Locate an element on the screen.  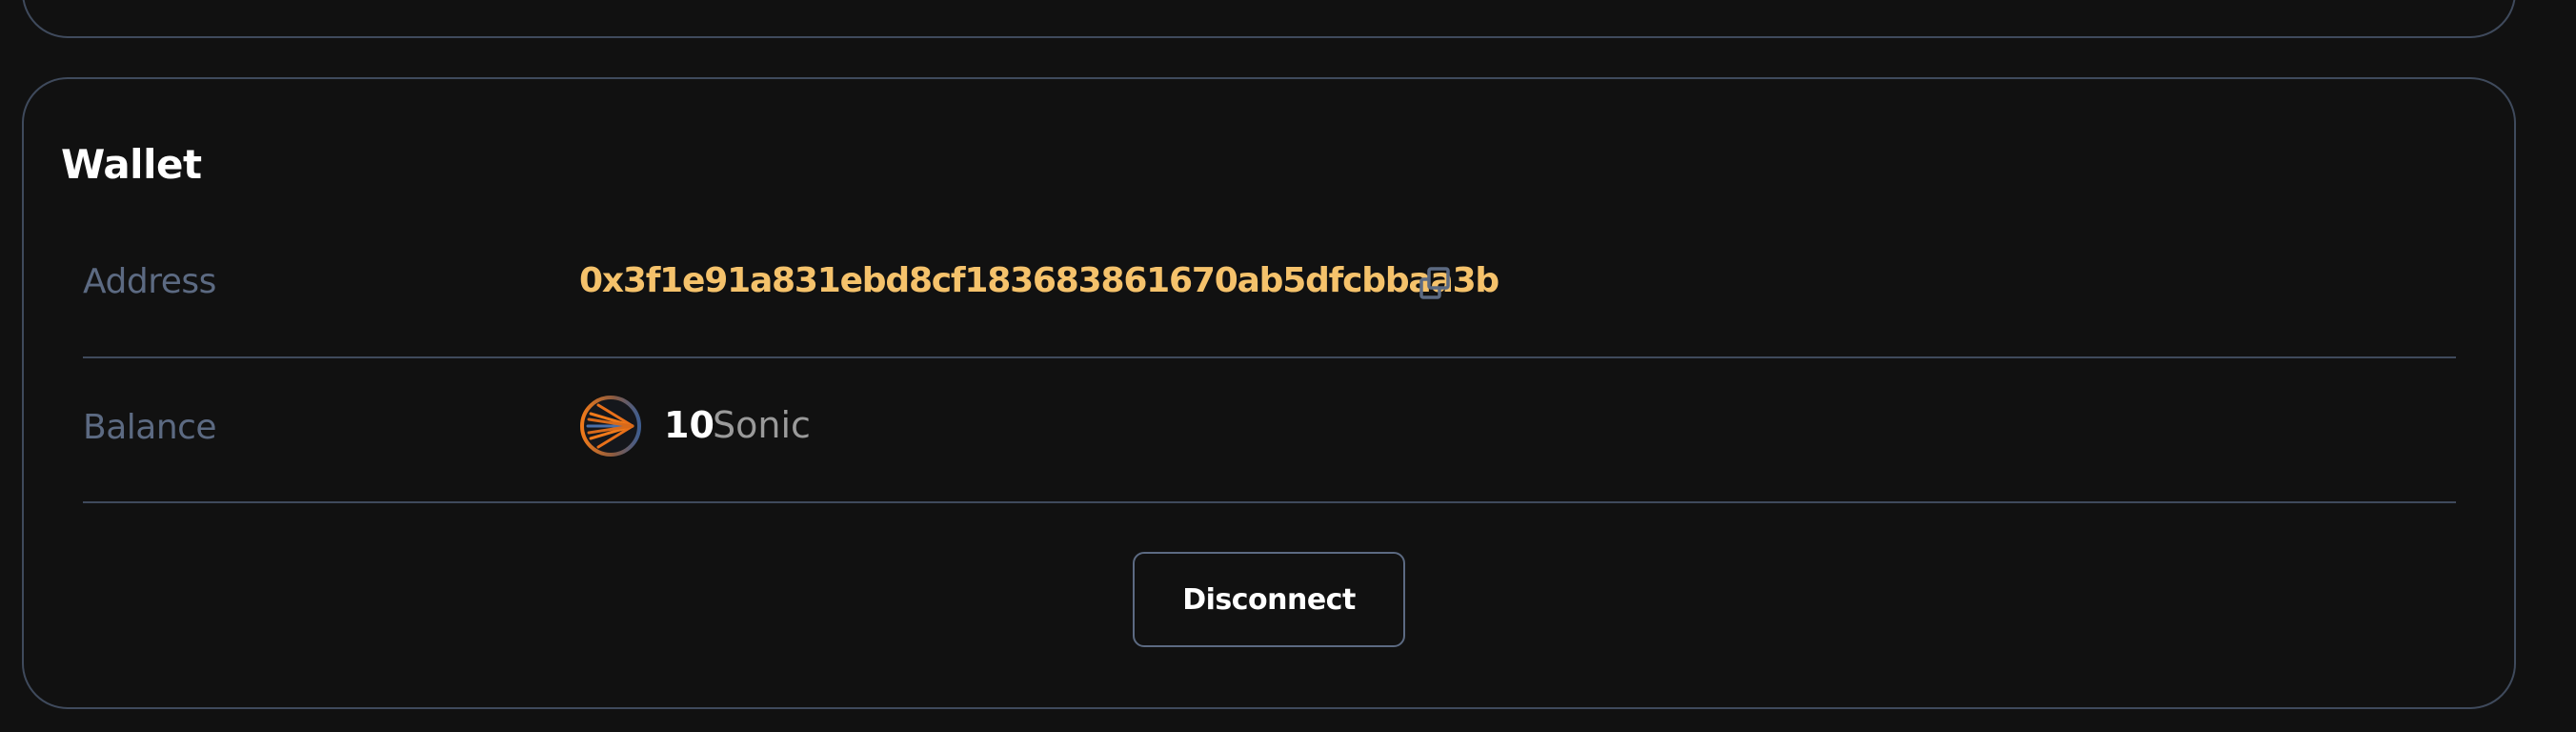
balance-label: Balance is located at coordinates (150, 428).